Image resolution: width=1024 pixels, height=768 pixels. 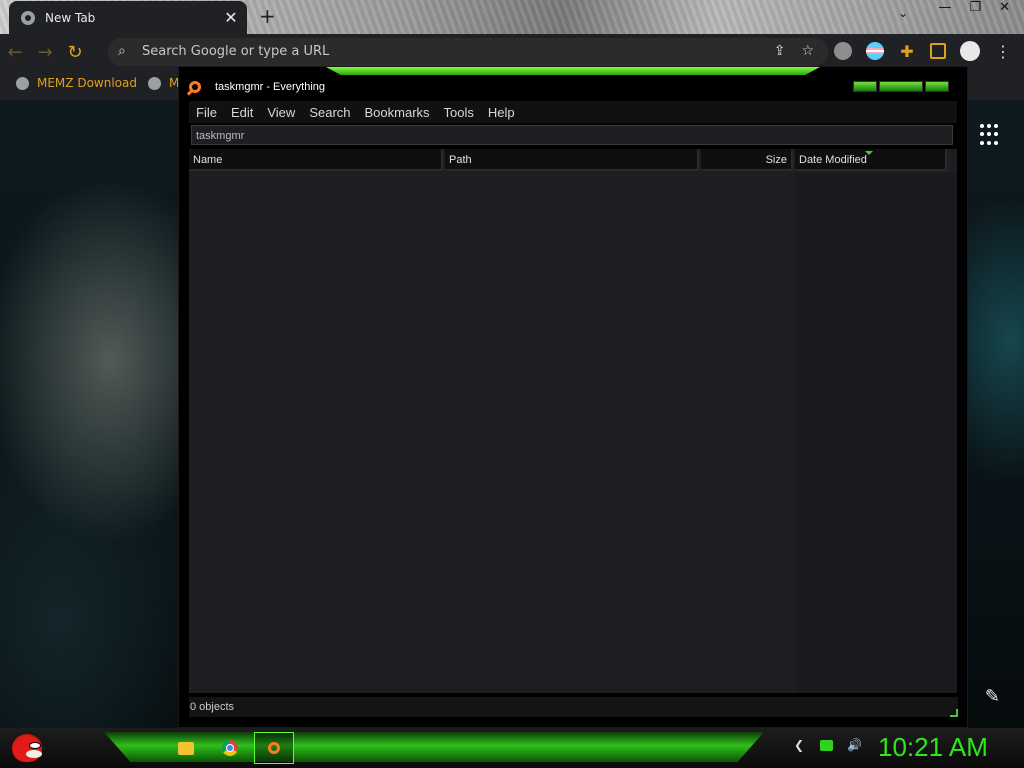 What do you see at coordinates (807, 51) in the screenshot?
I see `bookmark-star-icon: ☆` at bounding box center [807, 51].